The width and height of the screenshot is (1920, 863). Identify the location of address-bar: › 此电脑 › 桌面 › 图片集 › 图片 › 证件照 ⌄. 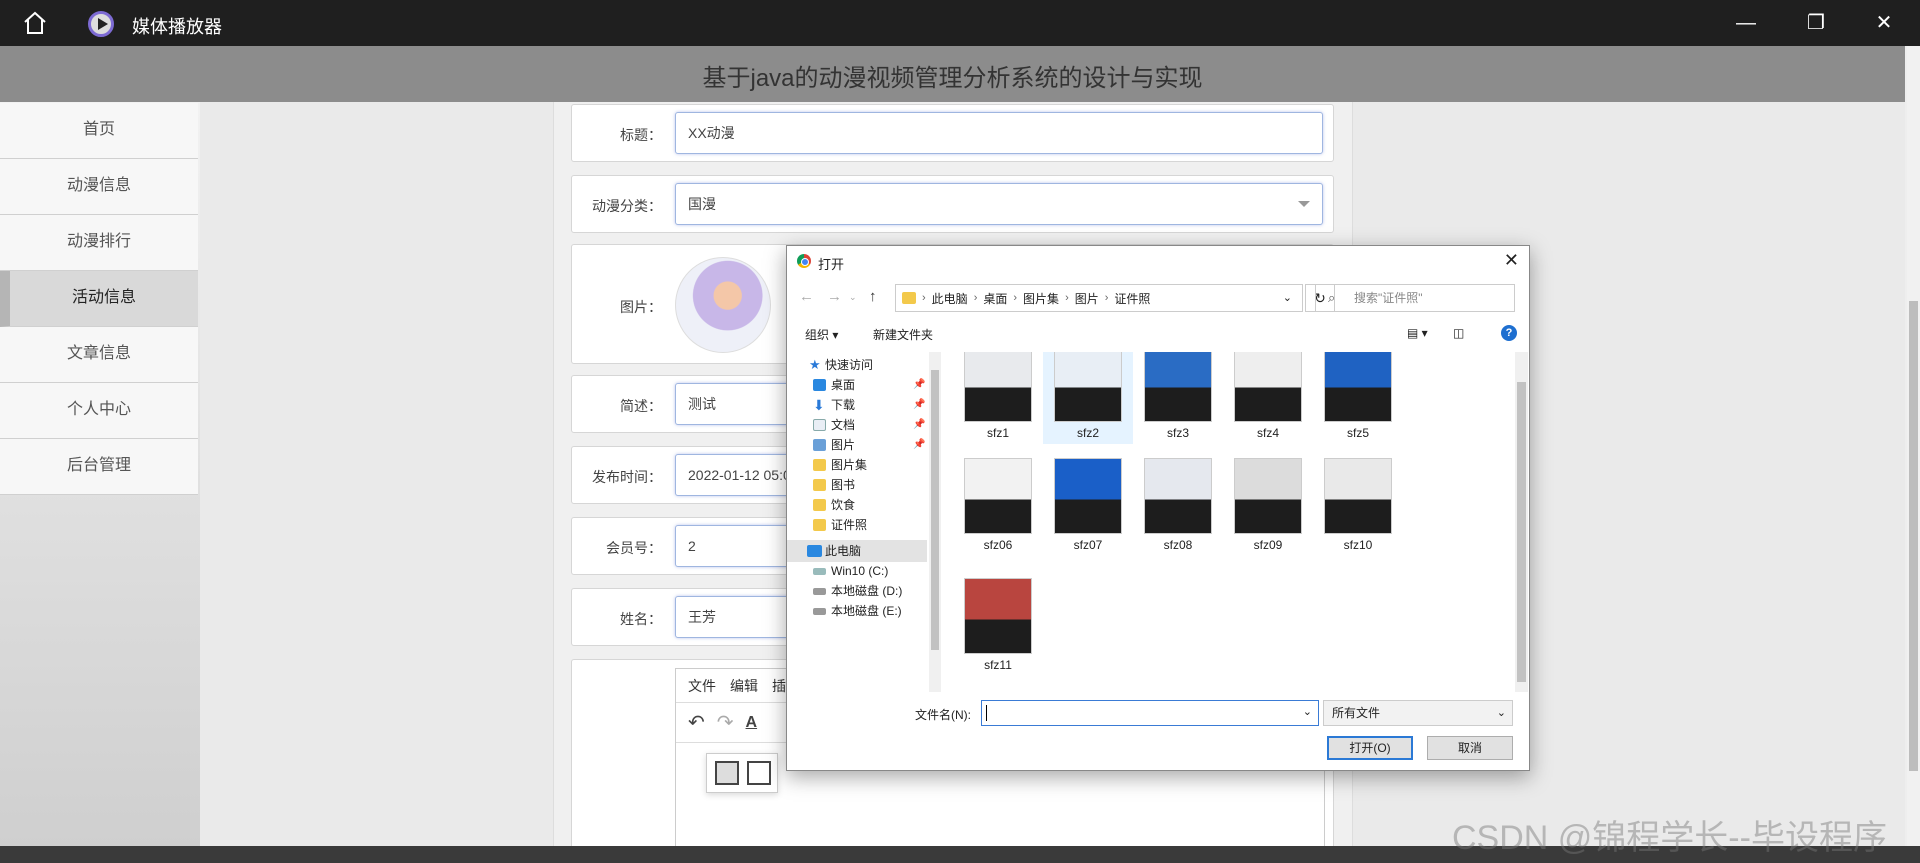
(1099, 298).